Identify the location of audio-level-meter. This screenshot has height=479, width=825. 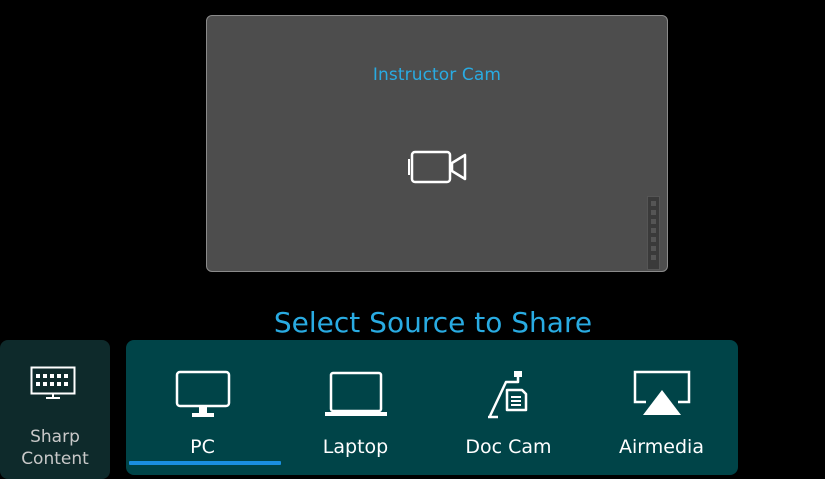
(653, 233).